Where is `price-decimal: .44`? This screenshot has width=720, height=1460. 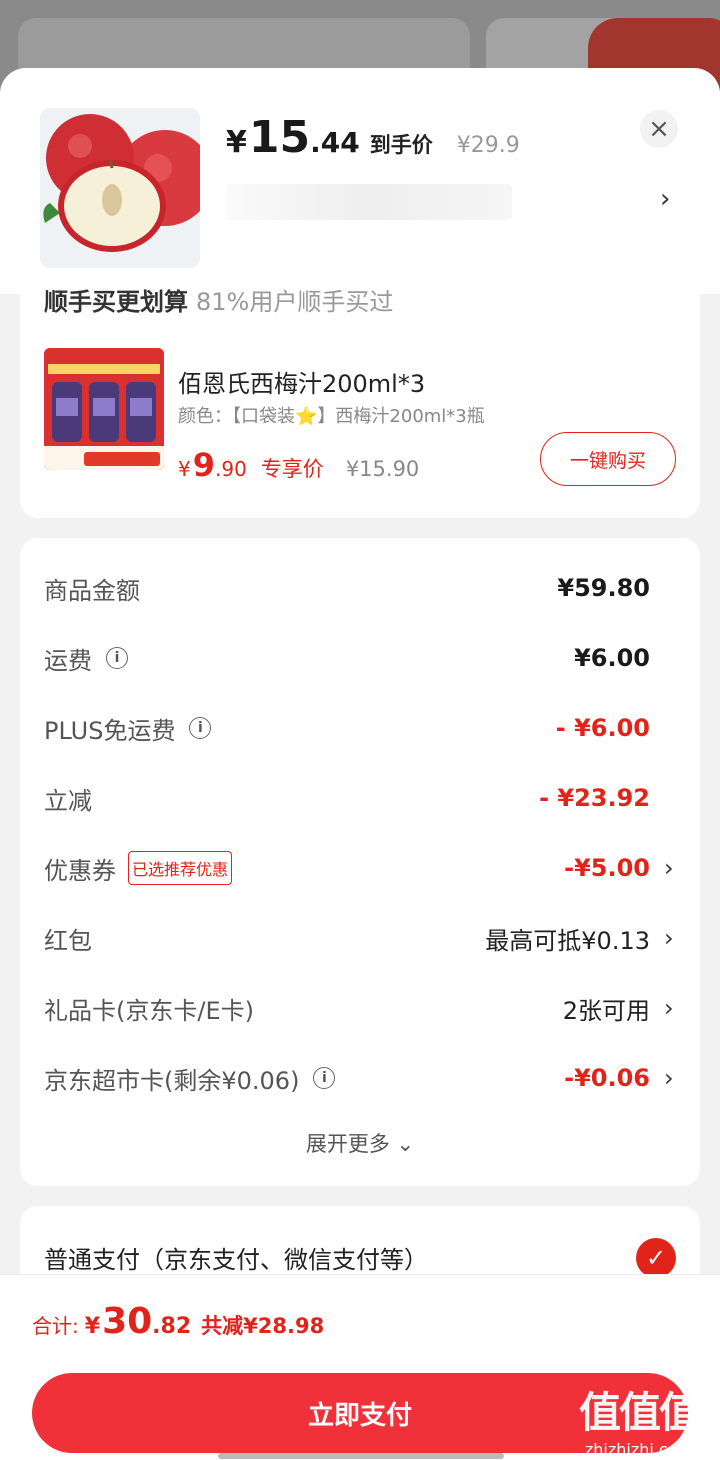
price-decimal: .44 is located at coordinates (335, 142).